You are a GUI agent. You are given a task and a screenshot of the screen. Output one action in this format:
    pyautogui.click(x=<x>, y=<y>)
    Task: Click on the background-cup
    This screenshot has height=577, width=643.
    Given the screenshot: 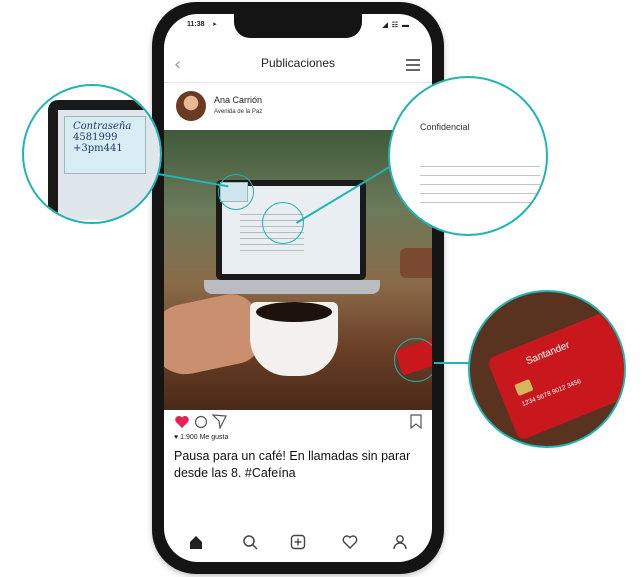 What is the action you would take?
    pyautogui.click(x=416, y=263)
    